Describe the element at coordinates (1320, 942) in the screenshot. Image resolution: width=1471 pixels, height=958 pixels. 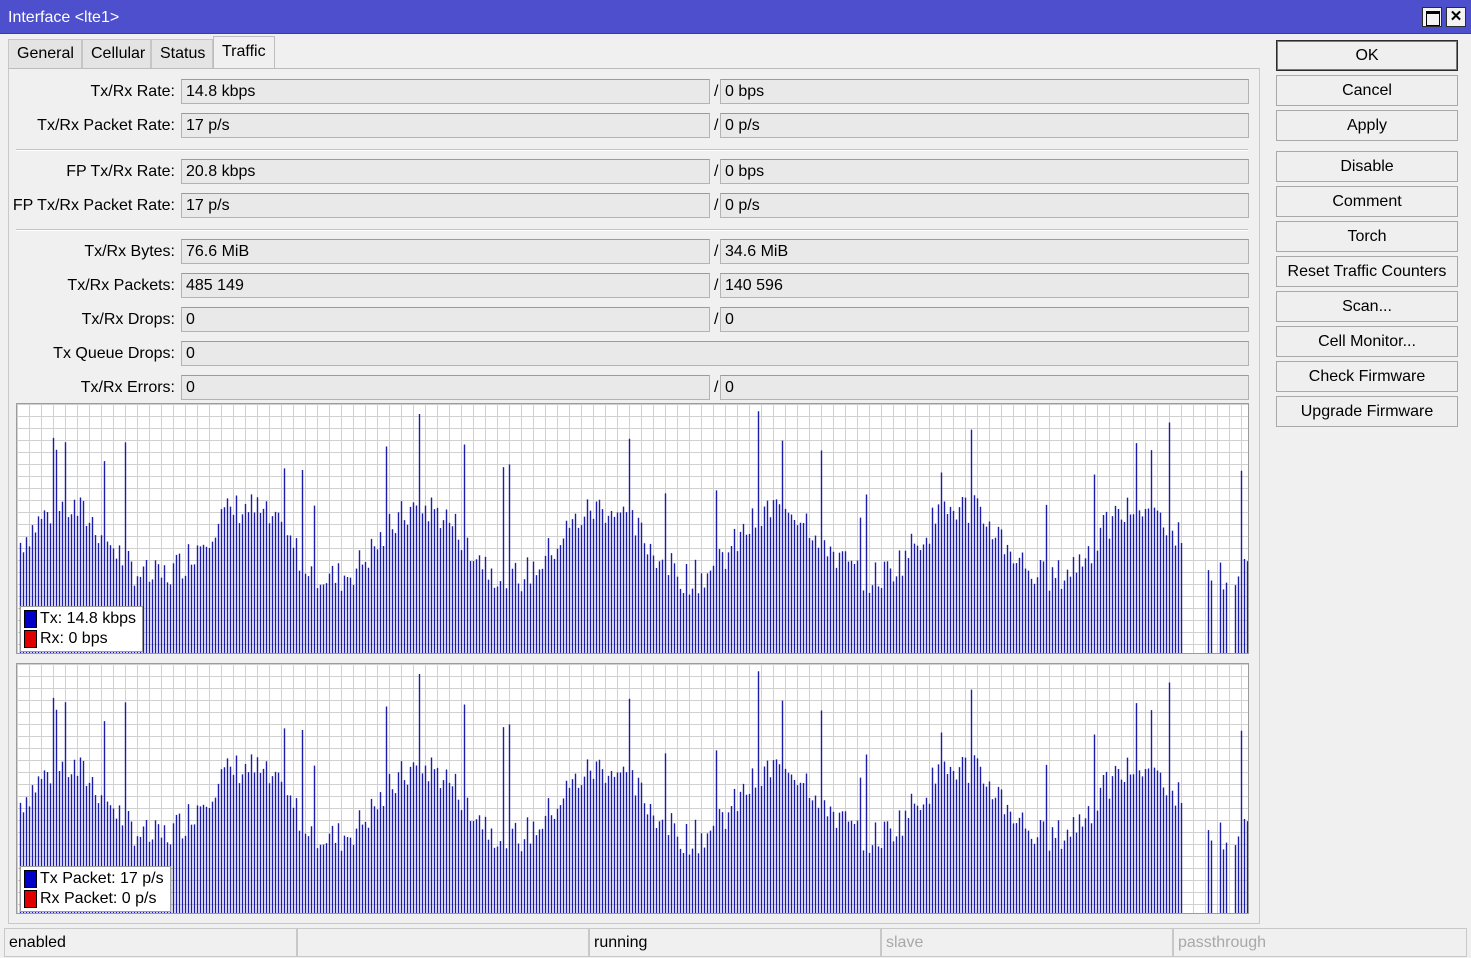
I see `status-passthrough: passthrough` at that location.